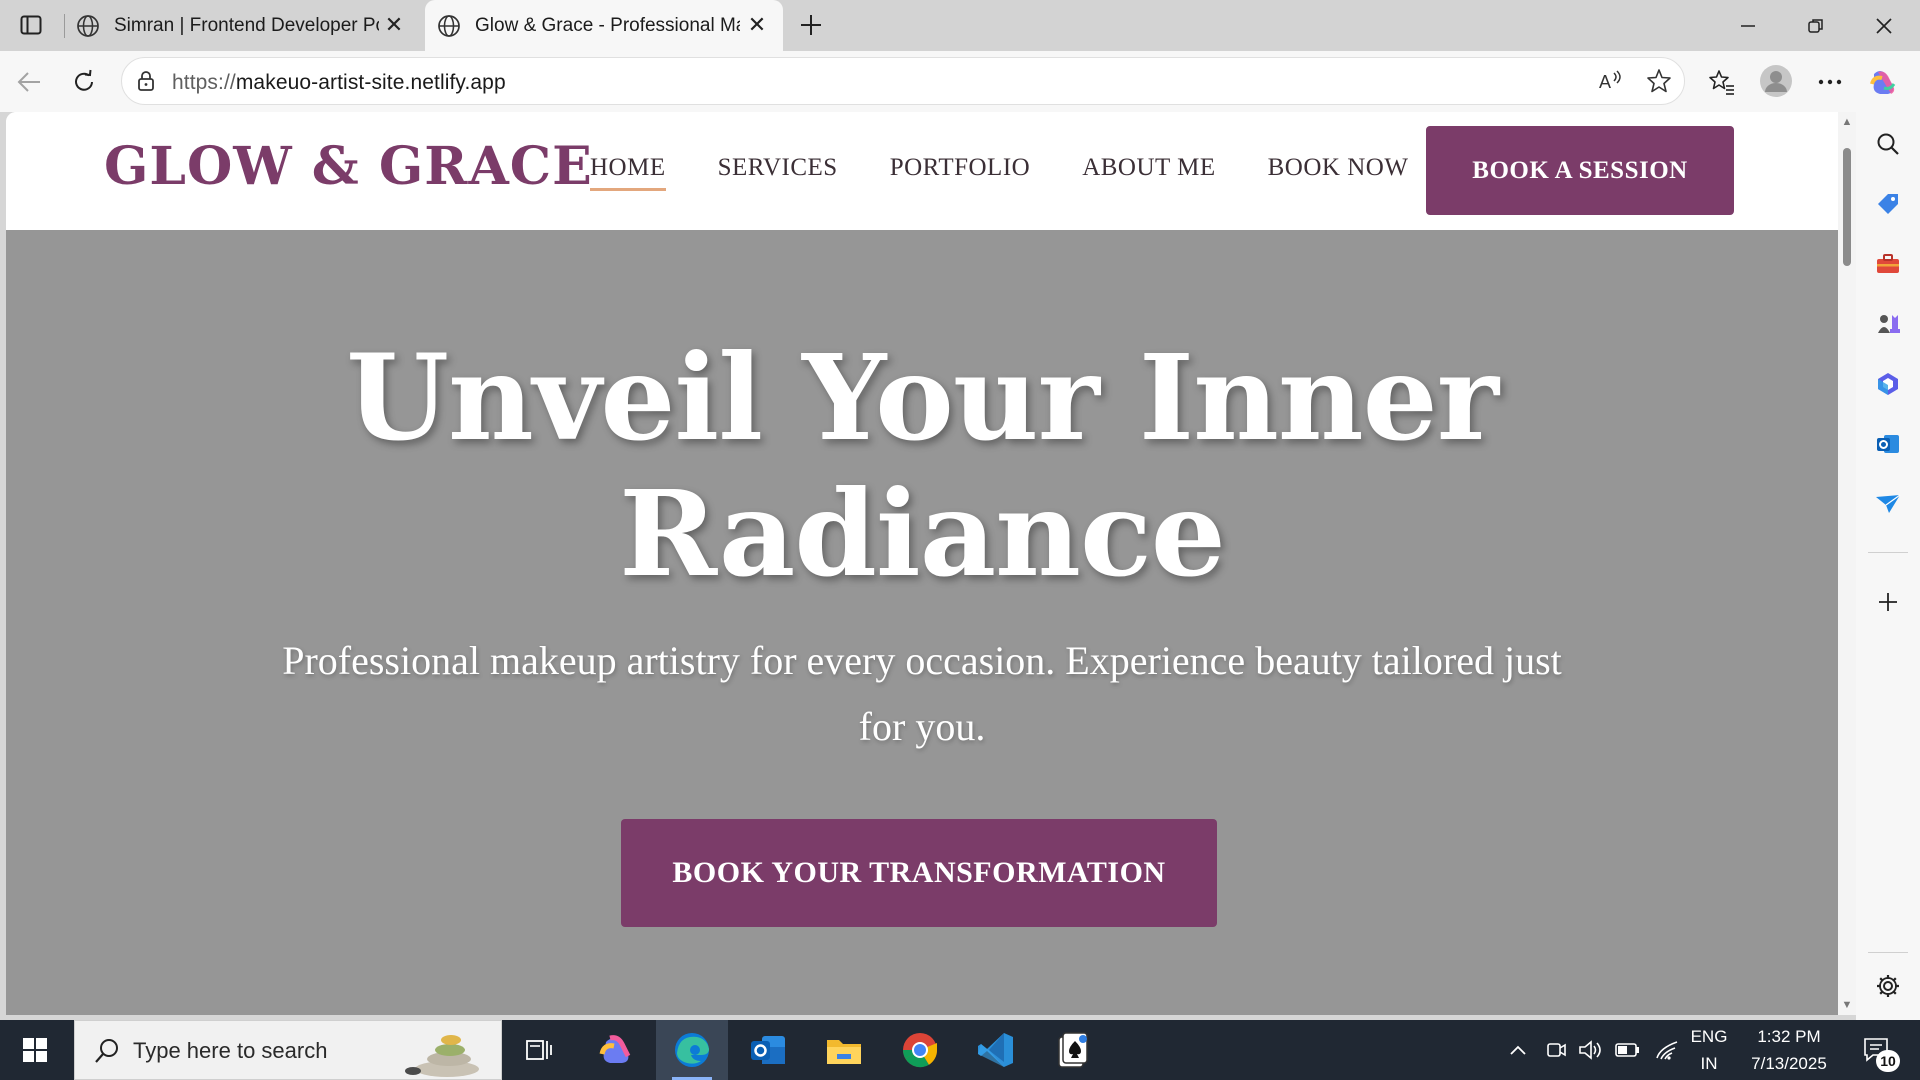 Image resolution: width=1920 pixels, height=1080 pixels. What do you see at coordinates (1847, 122) in the screenshot?
I see `scroll-up-arrow-icon: ▲` at bounding box center [1847, 122].